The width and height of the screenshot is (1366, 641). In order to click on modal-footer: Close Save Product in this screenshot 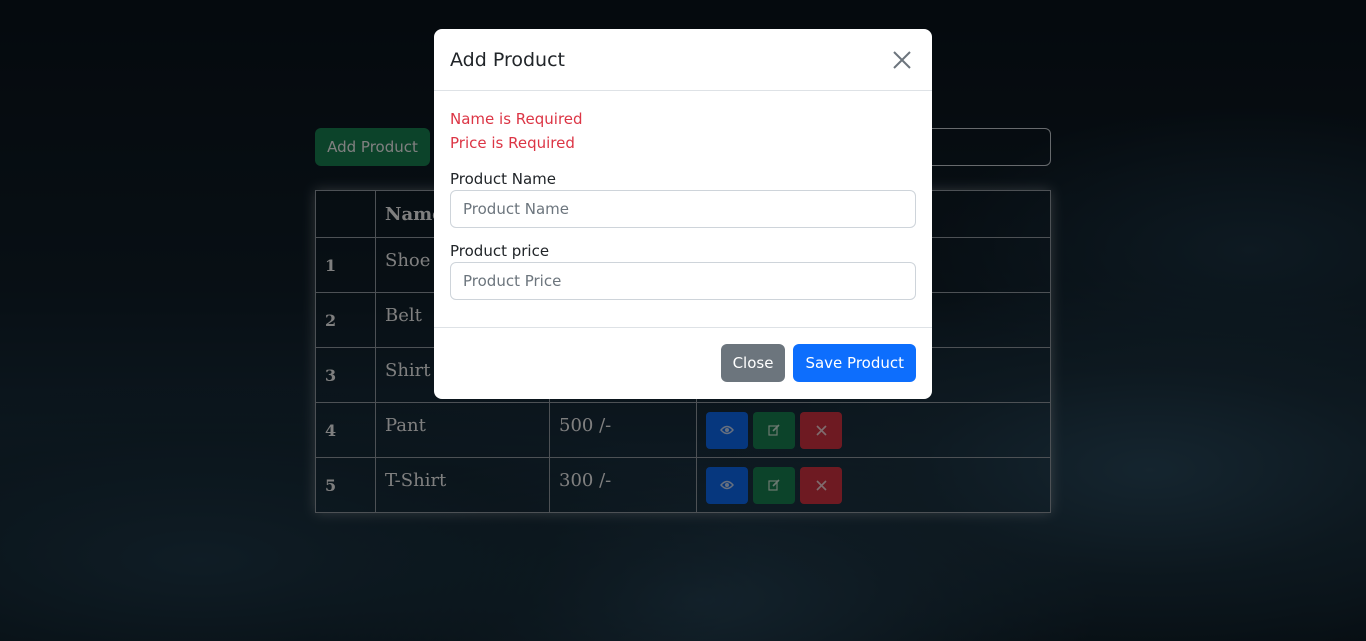, I will do `click(683, 363)`.